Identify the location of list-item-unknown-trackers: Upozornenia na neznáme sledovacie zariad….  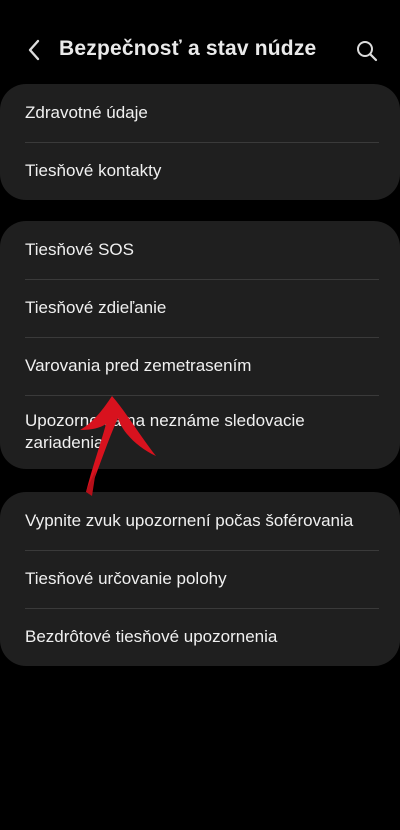
(200, 432).